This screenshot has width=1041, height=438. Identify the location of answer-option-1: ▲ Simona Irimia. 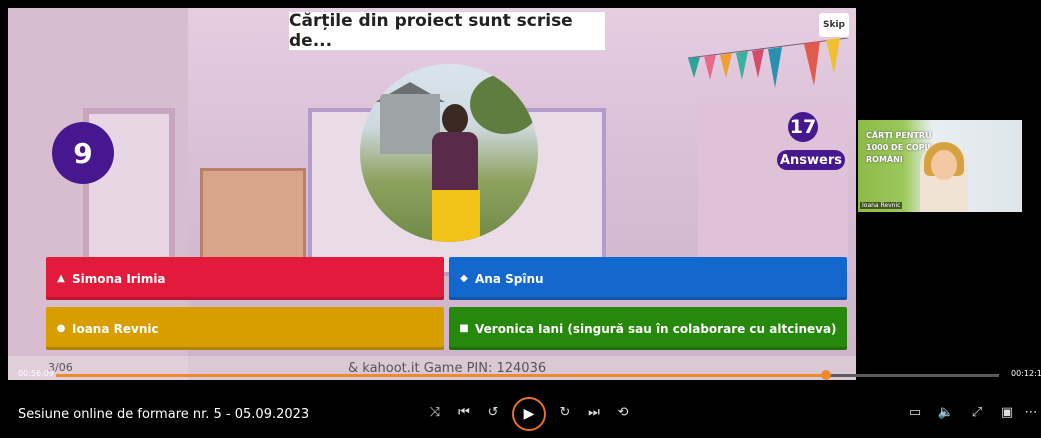
(245, 278).